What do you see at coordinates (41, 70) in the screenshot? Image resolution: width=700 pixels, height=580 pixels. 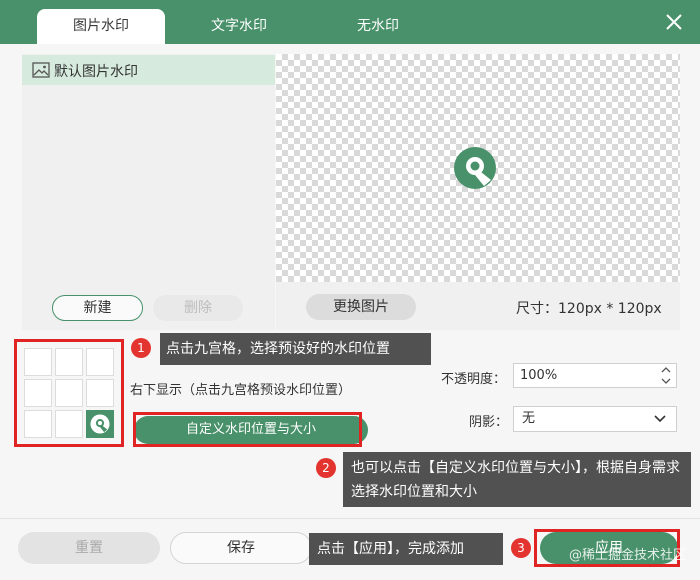 I see `image-icon` at bounding box center [41, 70].